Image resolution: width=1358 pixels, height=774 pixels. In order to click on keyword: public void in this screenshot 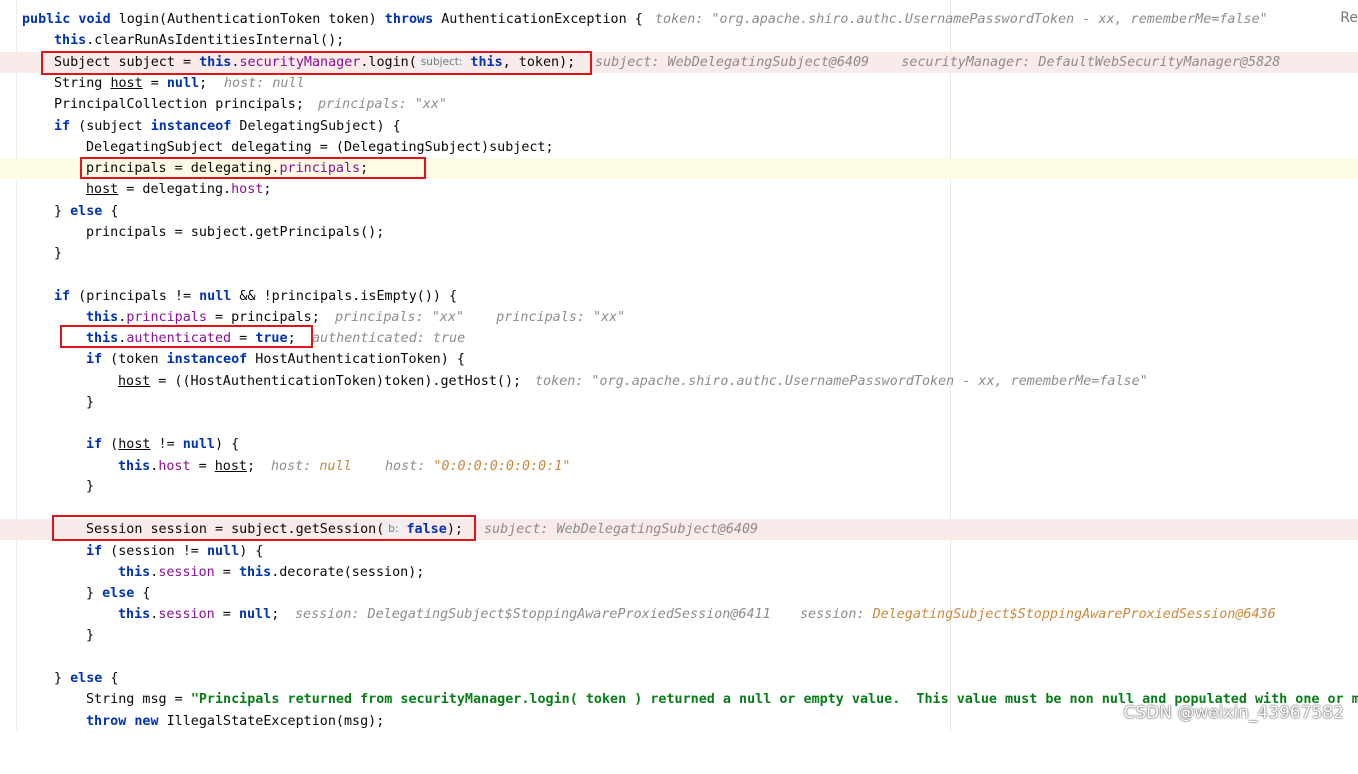, I will do `click(66, 19)`.